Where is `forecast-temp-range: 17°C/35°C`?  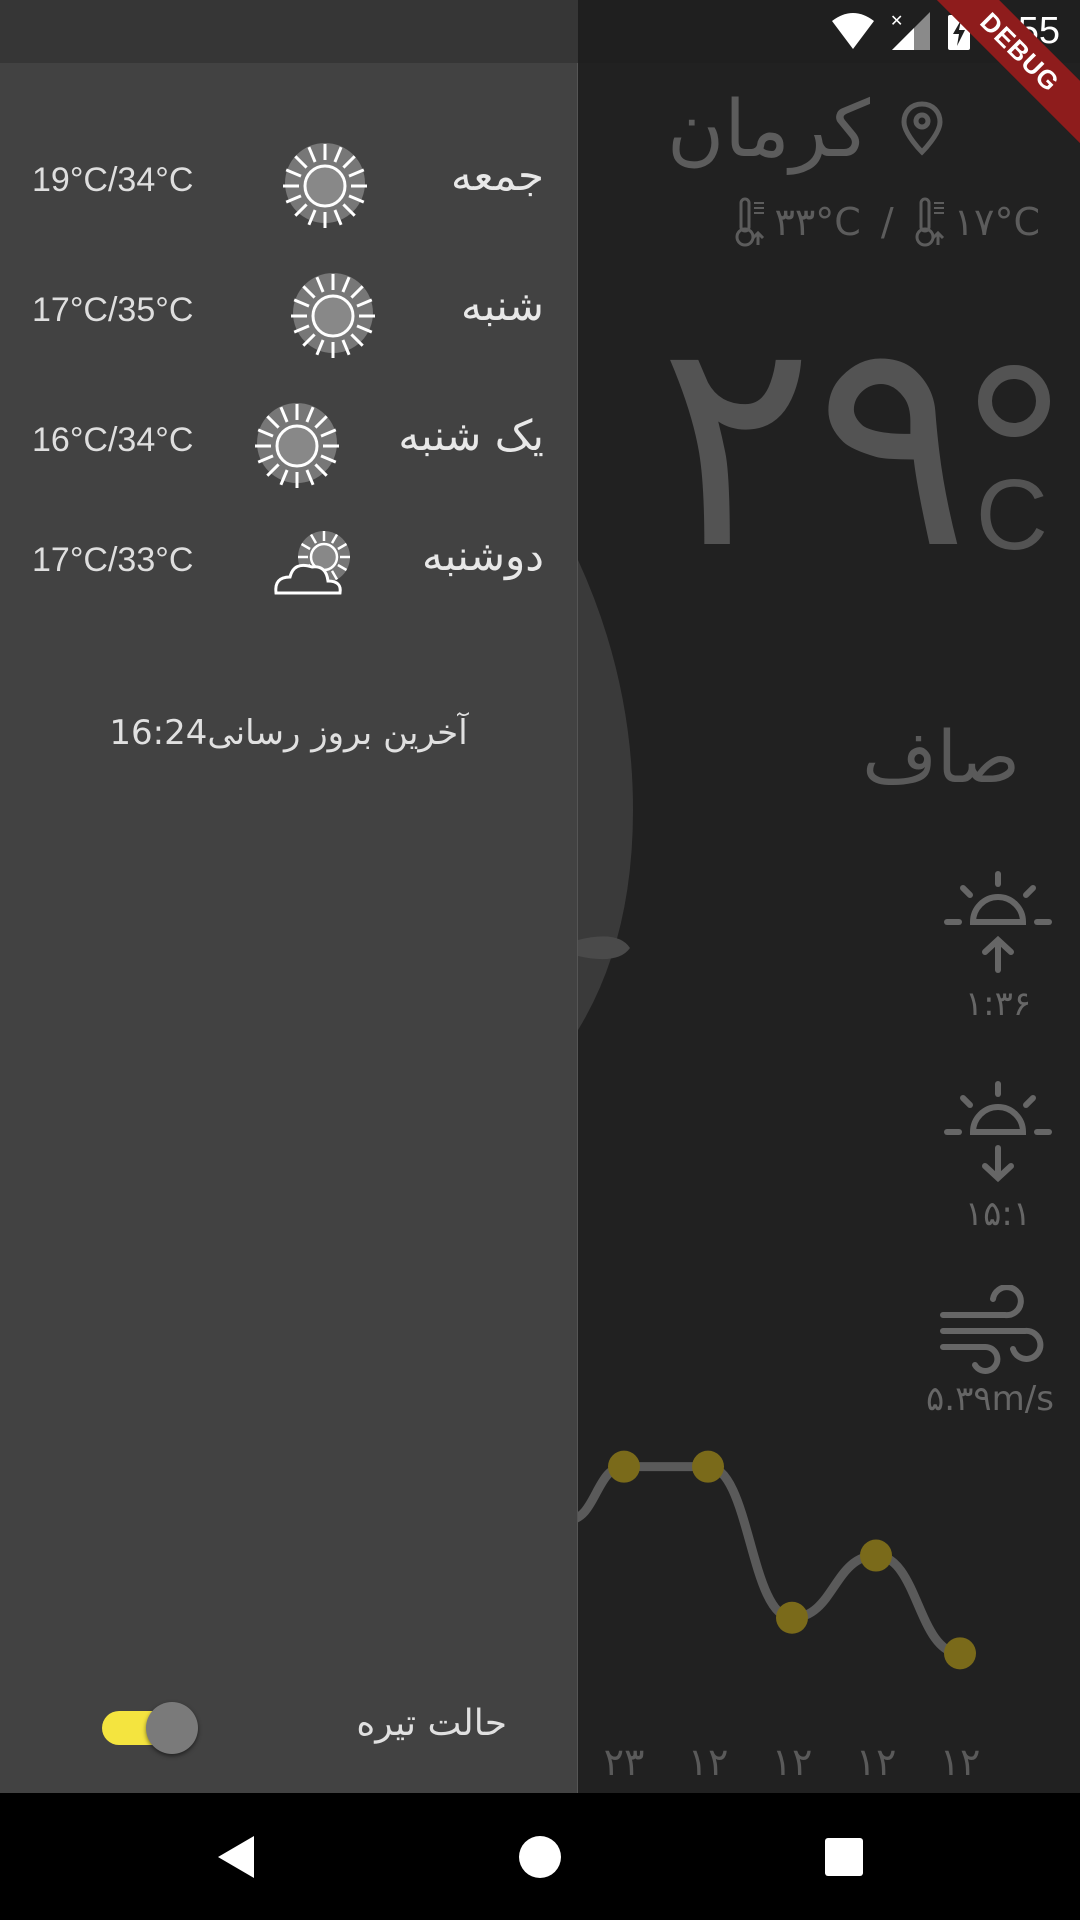 forecast-temp-range: 17°C/35°C is located at coordinates (113, 310).